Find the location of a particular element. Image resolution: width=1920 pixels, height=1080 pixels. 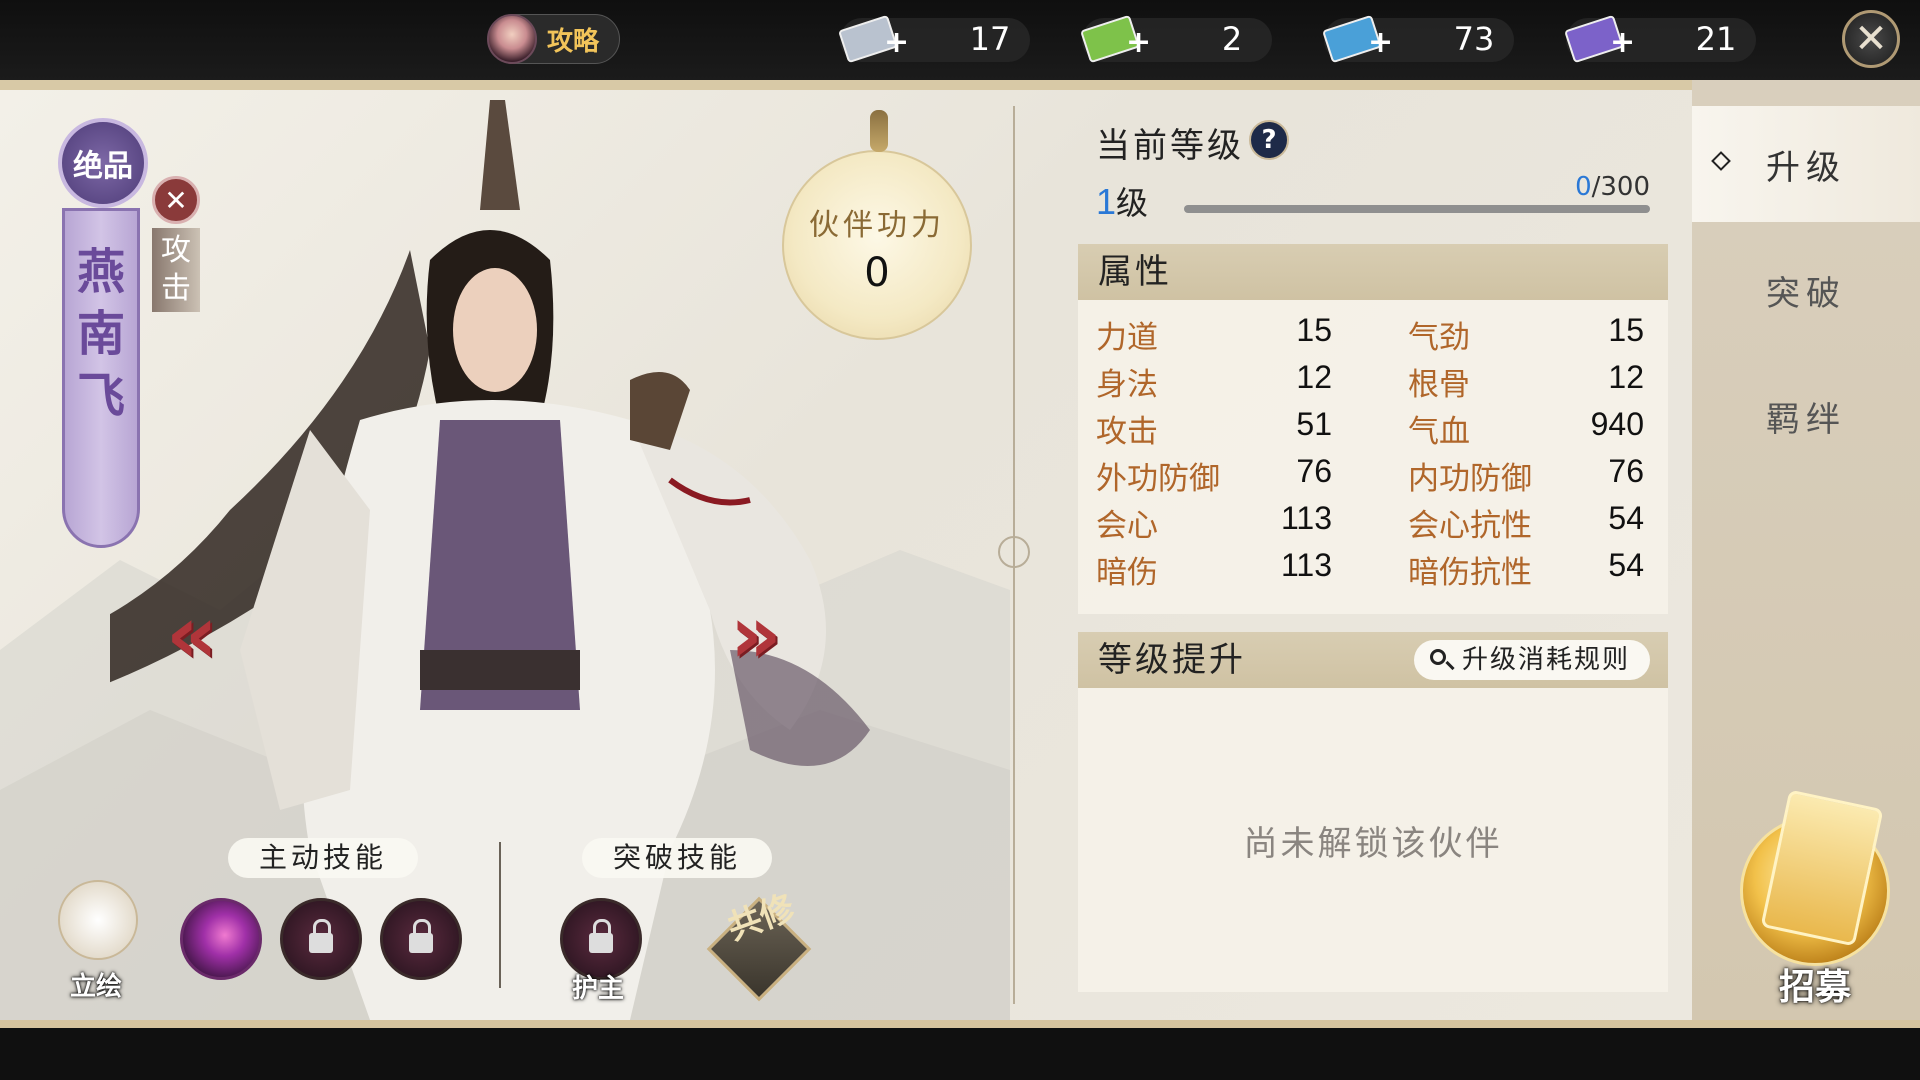

role-label: 攻 击 is located at coordinates (176, 270).